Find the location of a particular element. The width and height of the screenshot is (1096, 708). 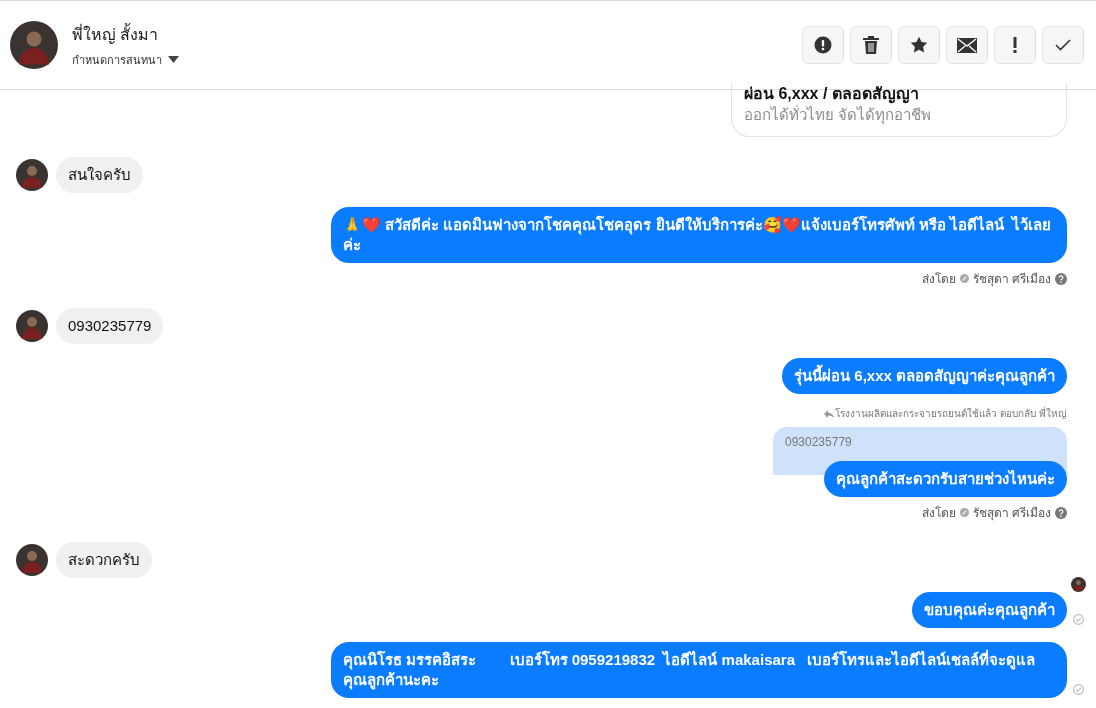

trash-icon is located at coordinates (871, 45).